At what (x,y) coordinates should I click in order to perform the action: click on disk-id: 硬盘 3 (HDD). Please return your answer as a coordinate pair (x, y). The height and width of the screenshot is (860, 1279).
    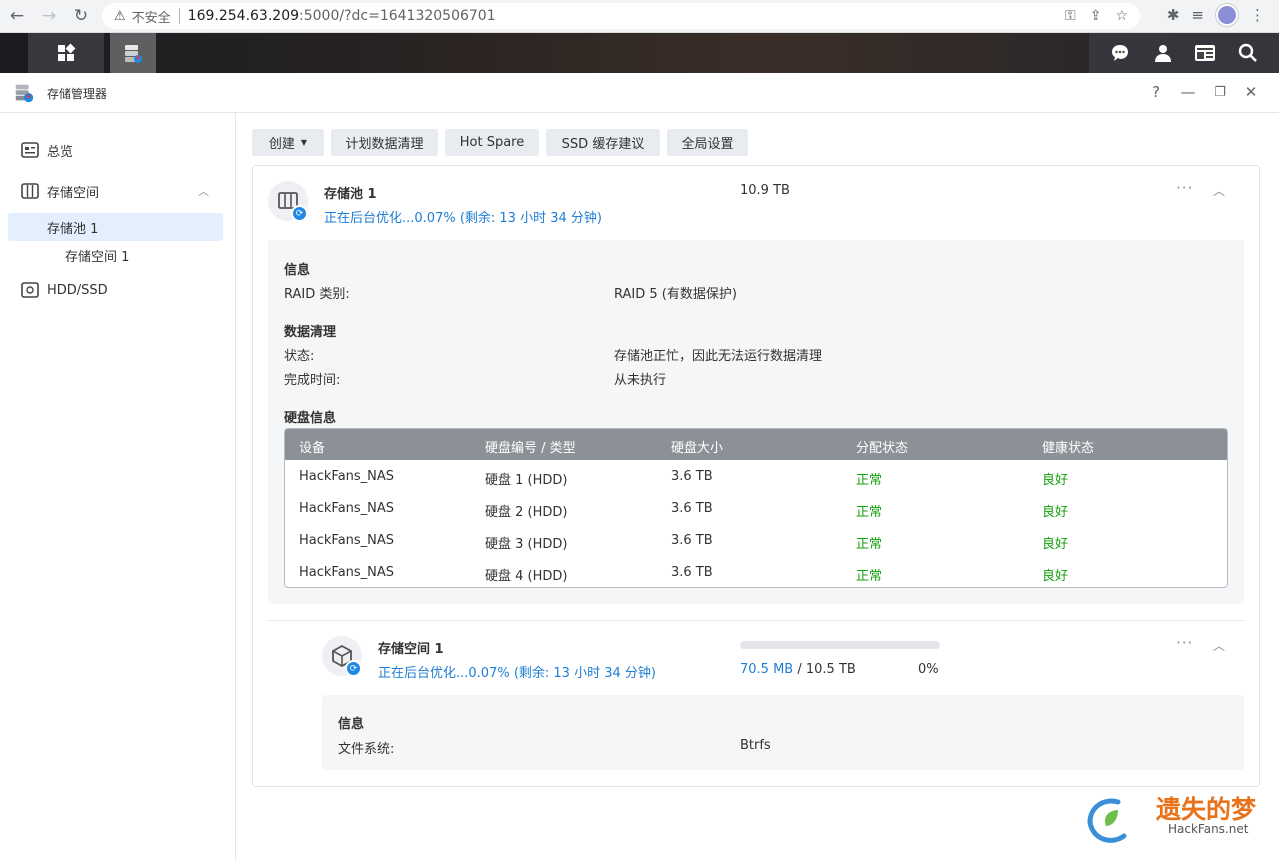
    Looking at the image, I should click on (526, 544).